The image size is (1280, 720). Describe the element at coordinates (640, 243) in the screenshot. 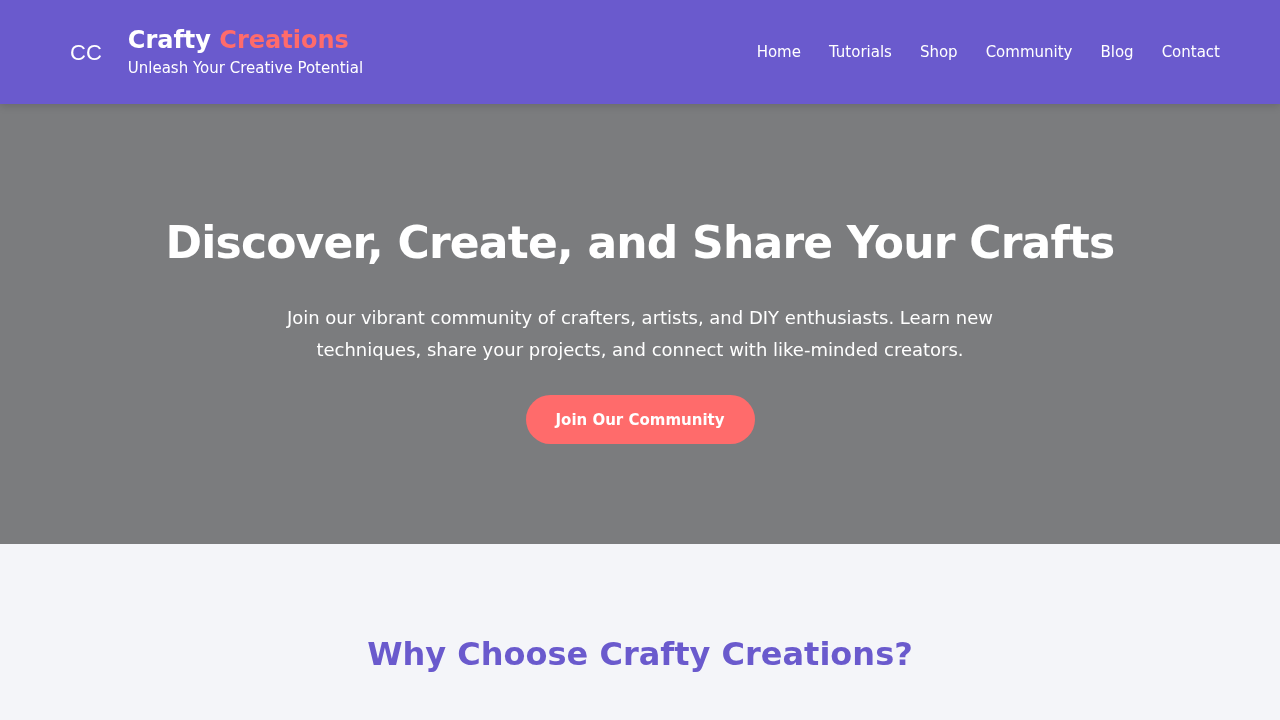

I see `hero-title: Discover, Create, and Share Your Crafts` at that location.